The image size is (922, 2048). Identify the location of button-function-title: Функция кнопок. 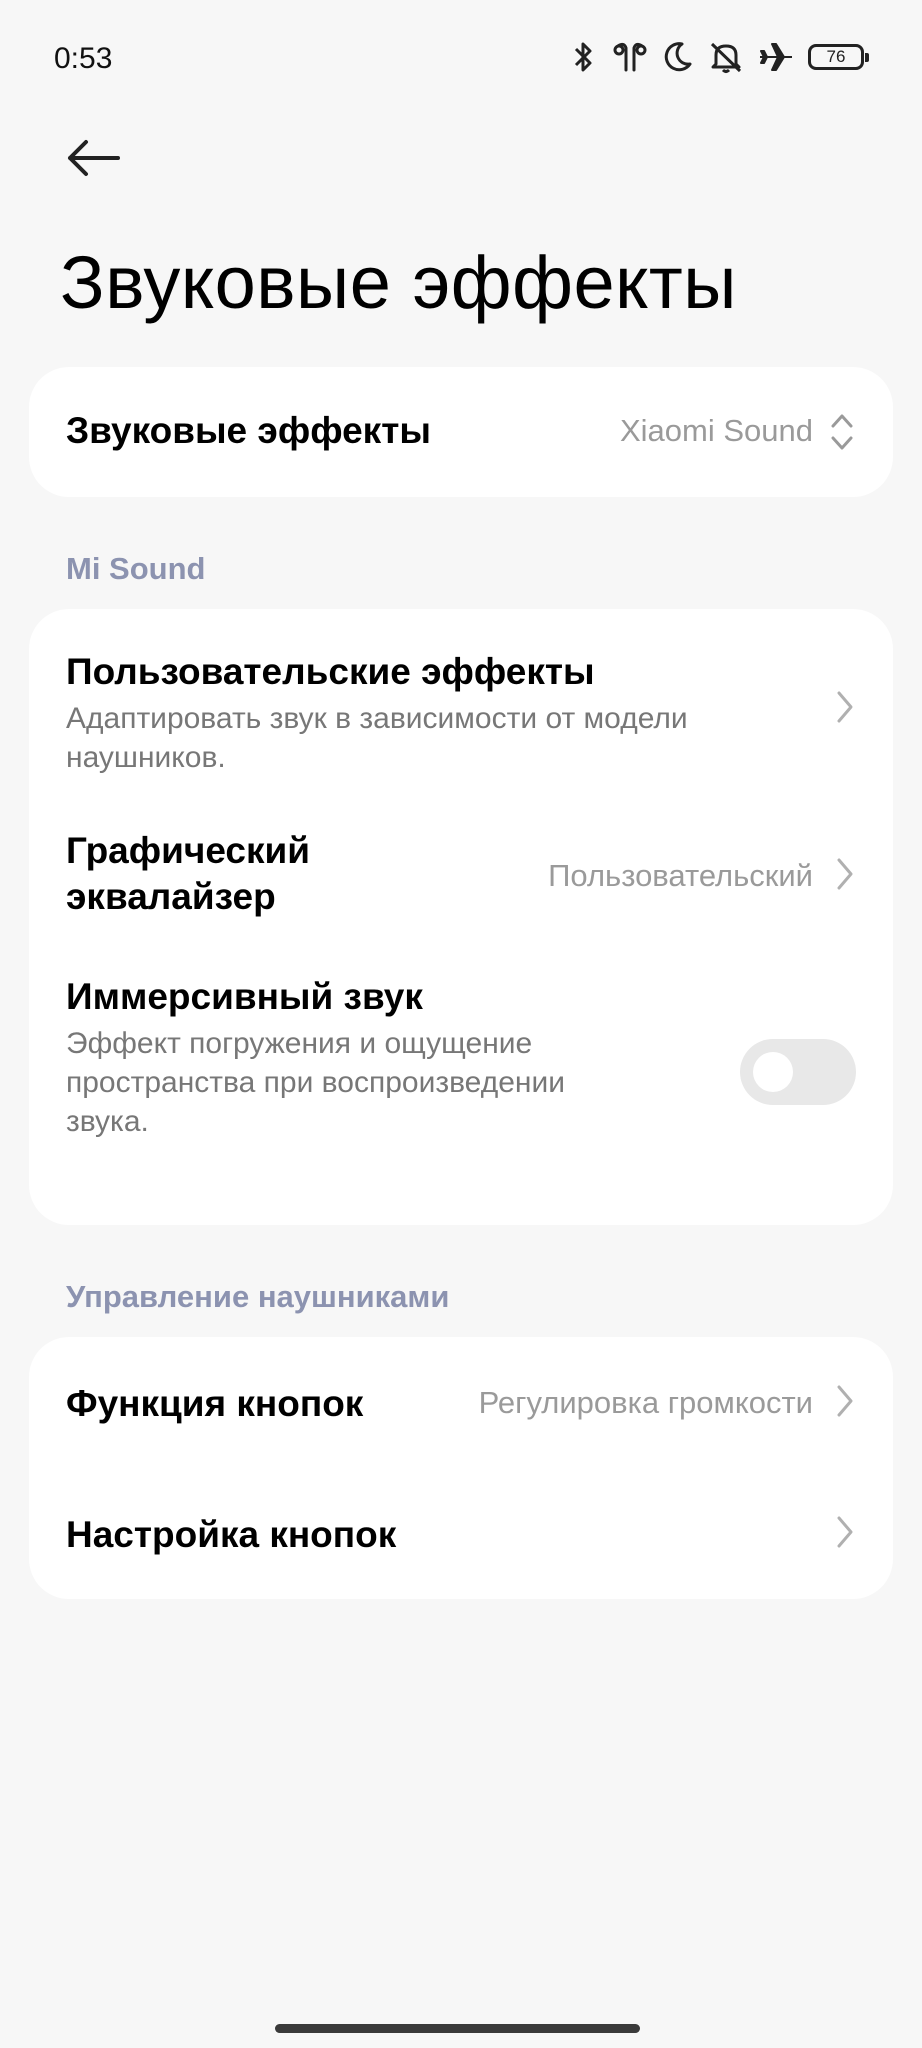
(215, 1403).